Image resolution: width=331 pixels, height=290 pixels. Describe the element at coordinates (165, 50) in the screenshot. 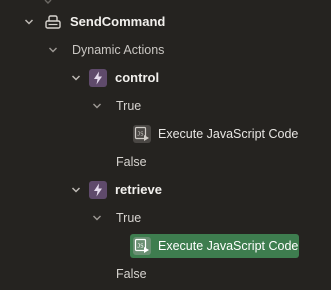

I see `tree-node-group: Dynamic Actions` at that location.